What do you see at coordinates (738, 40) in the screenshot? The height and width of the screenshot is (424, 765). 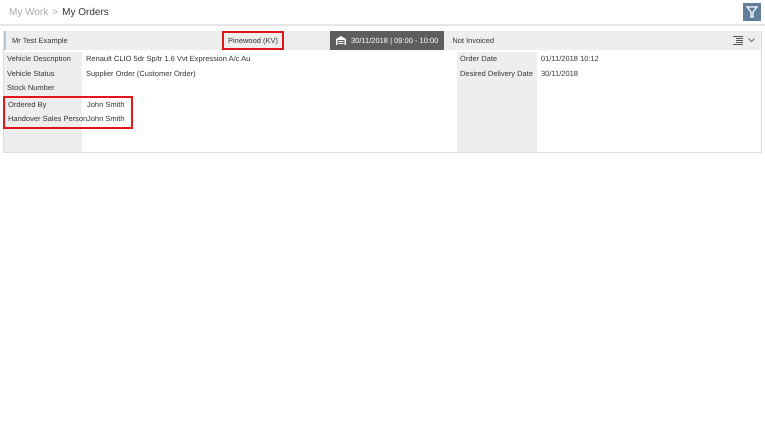 I see `list-icon` at bounding box center [738, 40].